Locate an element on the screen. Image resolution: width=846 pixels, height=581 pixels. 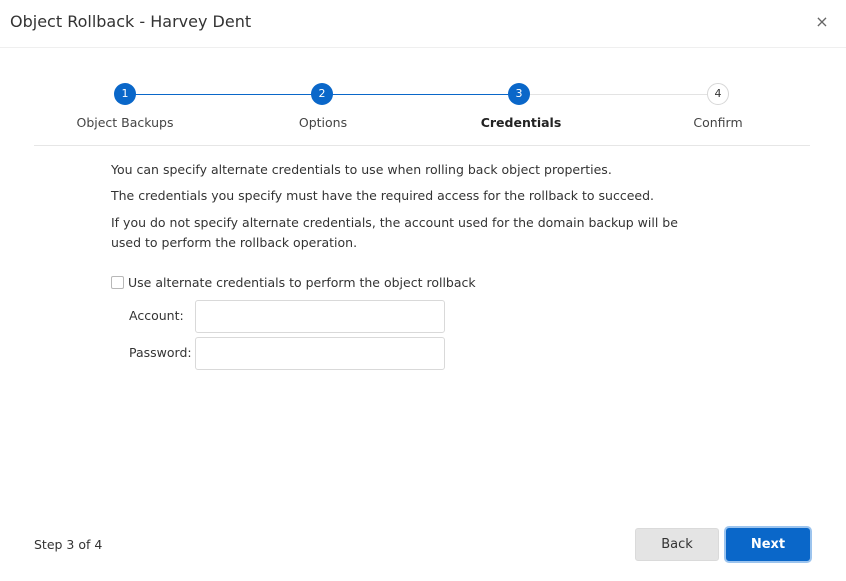
step-4-label: Confirm is located at coordinates (718, 122).